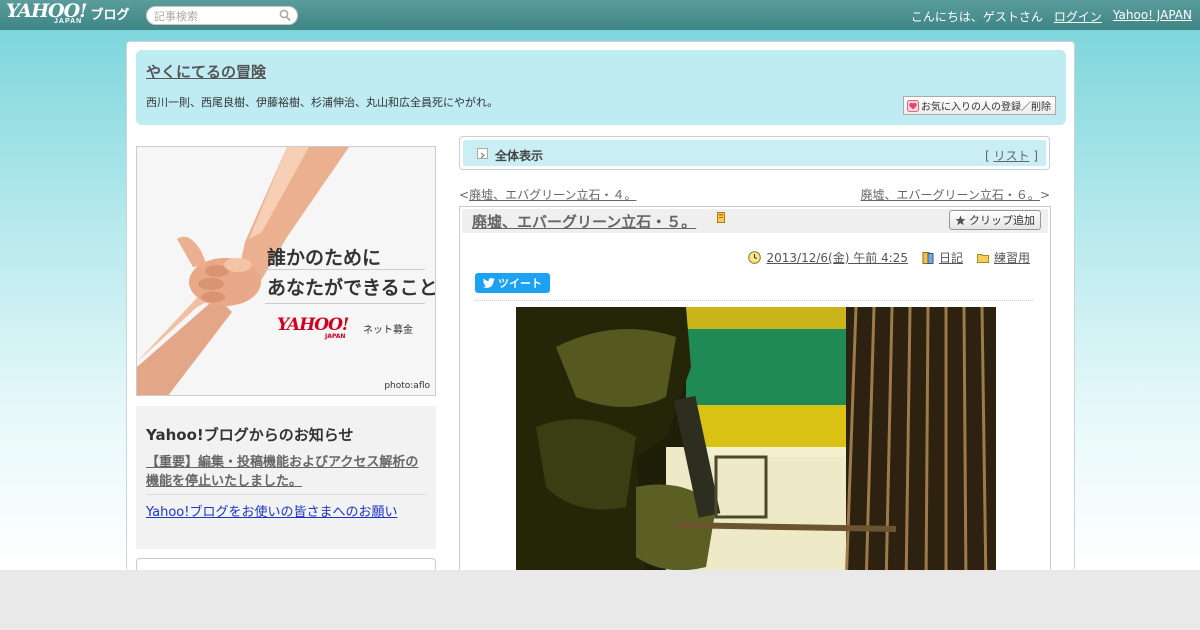 This screenshot has width=1200, height=630. What do you see at coordinates (243, 271) in the screenshot?
I see `handshake-illustration` at bounding box center [243, 271].